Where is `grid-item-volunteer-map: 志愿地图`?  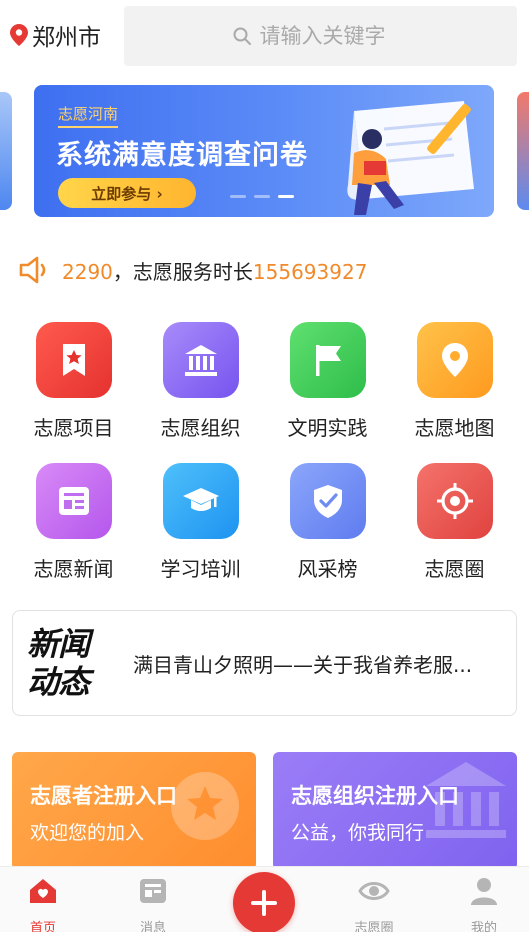 grid-item-volunteer-map: 志愿地图 is located at coordinates (454, 392).